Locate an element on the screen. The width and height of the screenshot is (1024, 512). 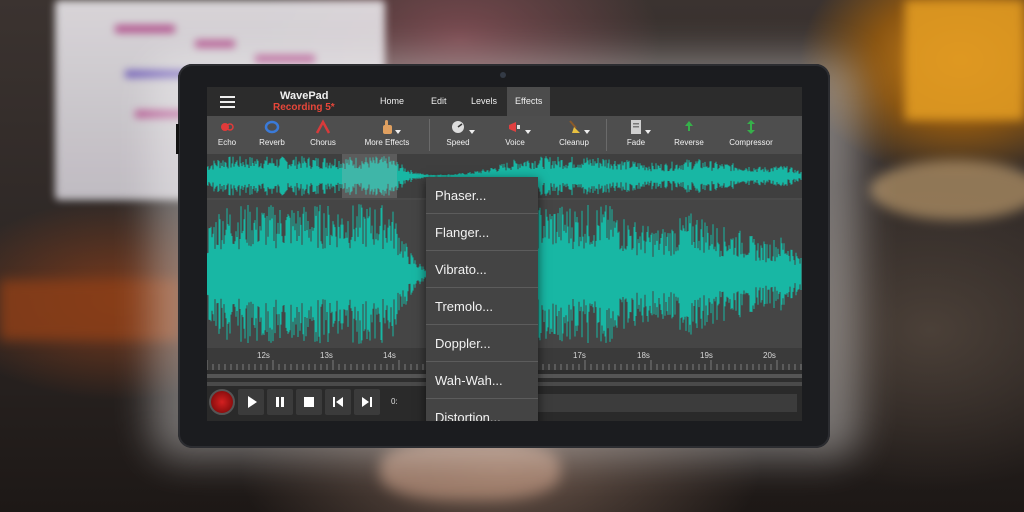
timeline-label: 19s is located at coordinates (706, 355).